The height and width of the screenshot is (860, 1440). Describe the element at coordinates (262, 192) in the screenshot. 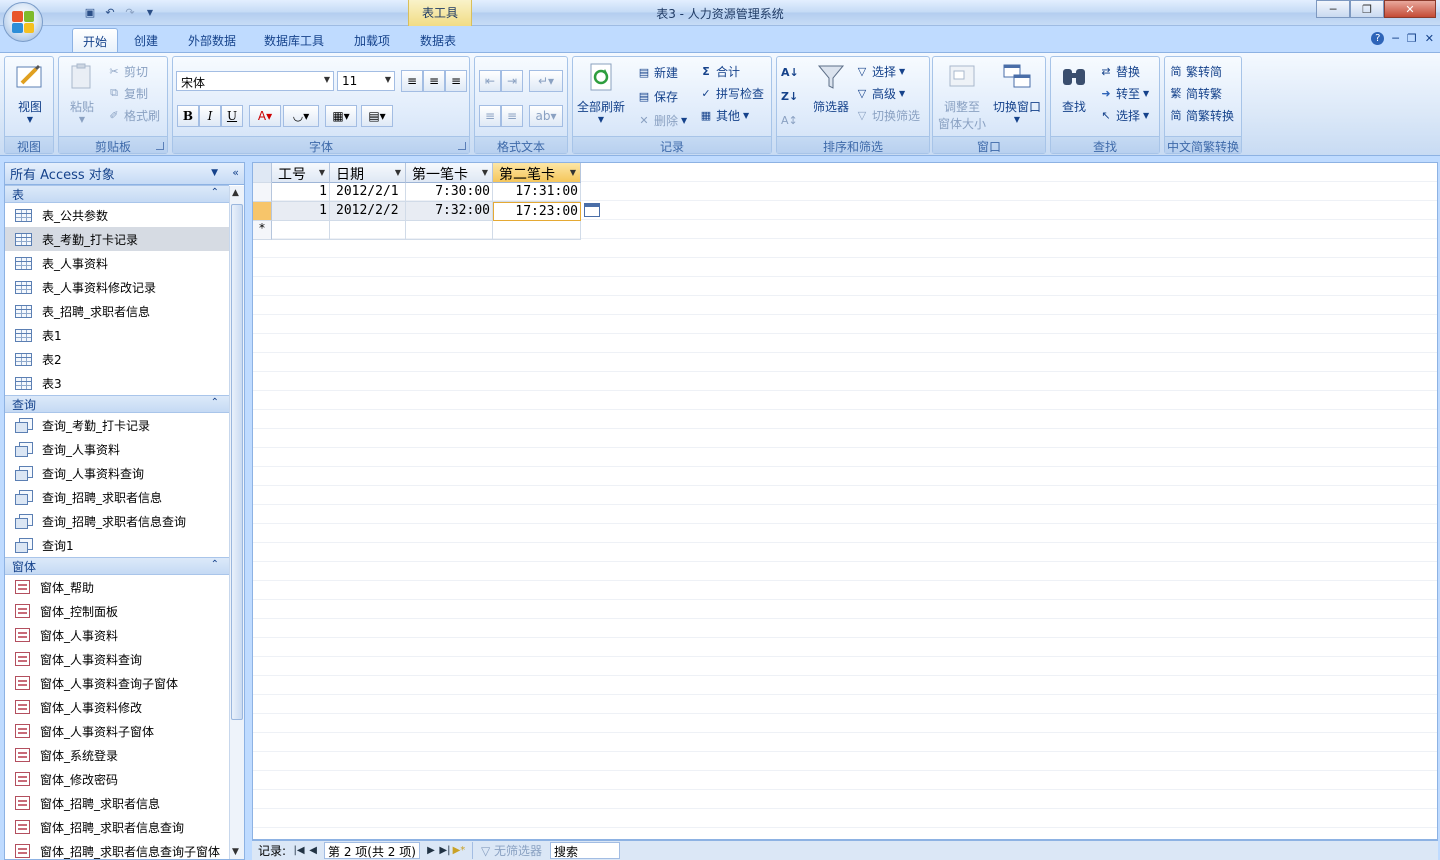

I see `row-selector` at that location.